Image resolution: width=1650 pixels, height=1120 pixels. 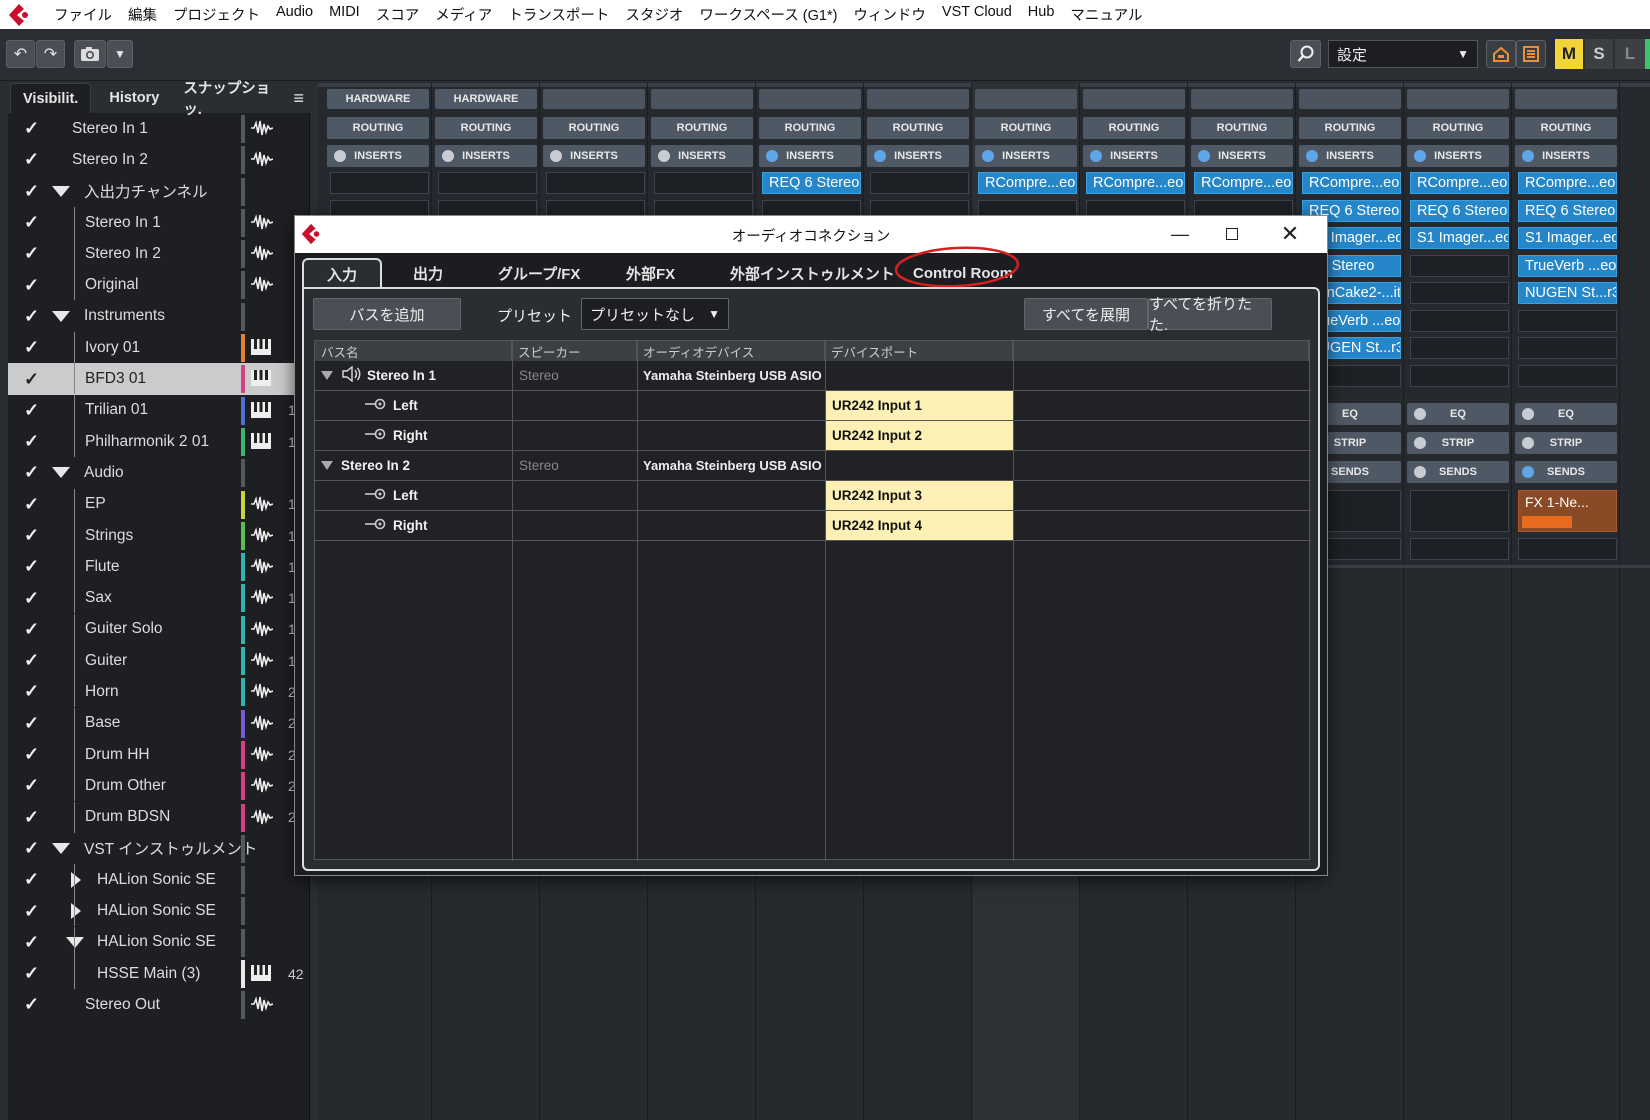 I want to click on speaker-config-cell: Stereo, so click(x=539, y=465).